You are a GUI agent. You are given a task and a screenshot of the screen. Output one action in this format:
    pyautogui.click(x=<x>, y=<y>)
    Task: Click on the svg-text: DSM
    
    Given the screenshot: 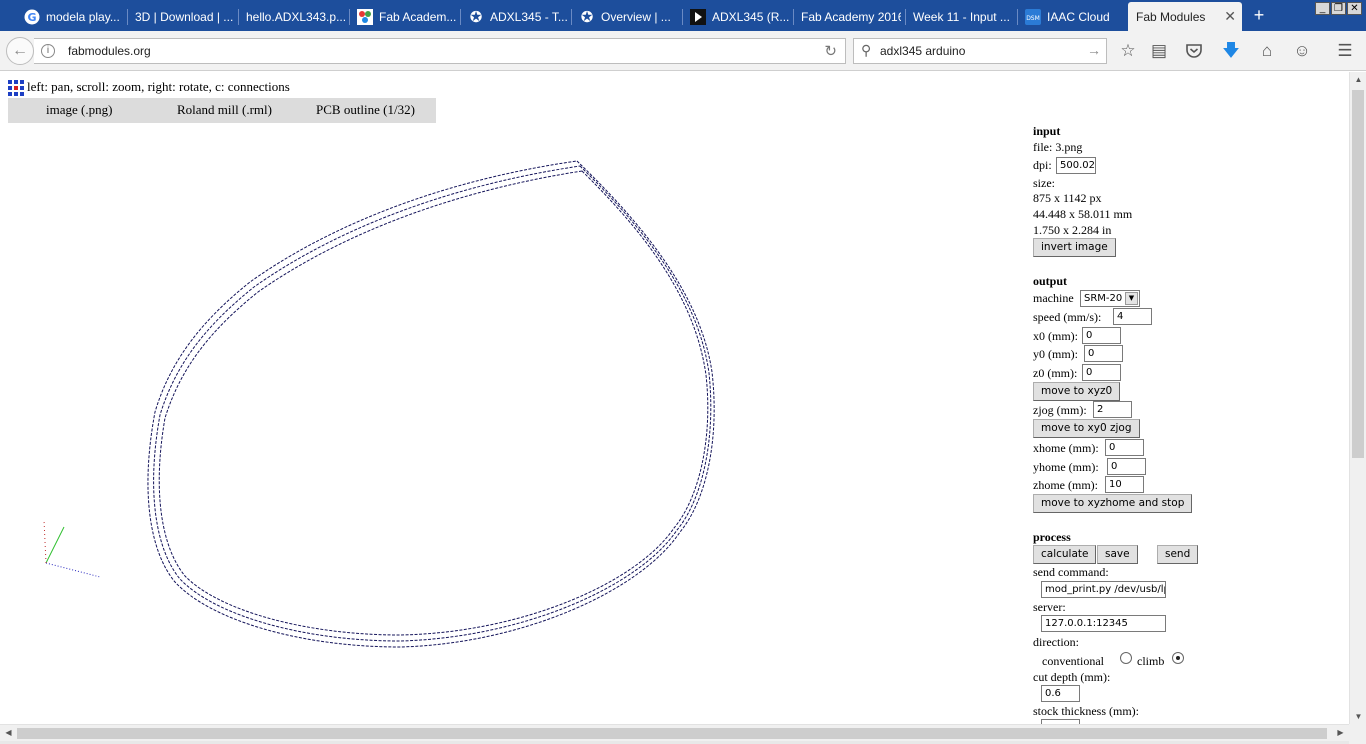 What is the action you would take?
    pyautogui.click(x=1033, y=18)
    